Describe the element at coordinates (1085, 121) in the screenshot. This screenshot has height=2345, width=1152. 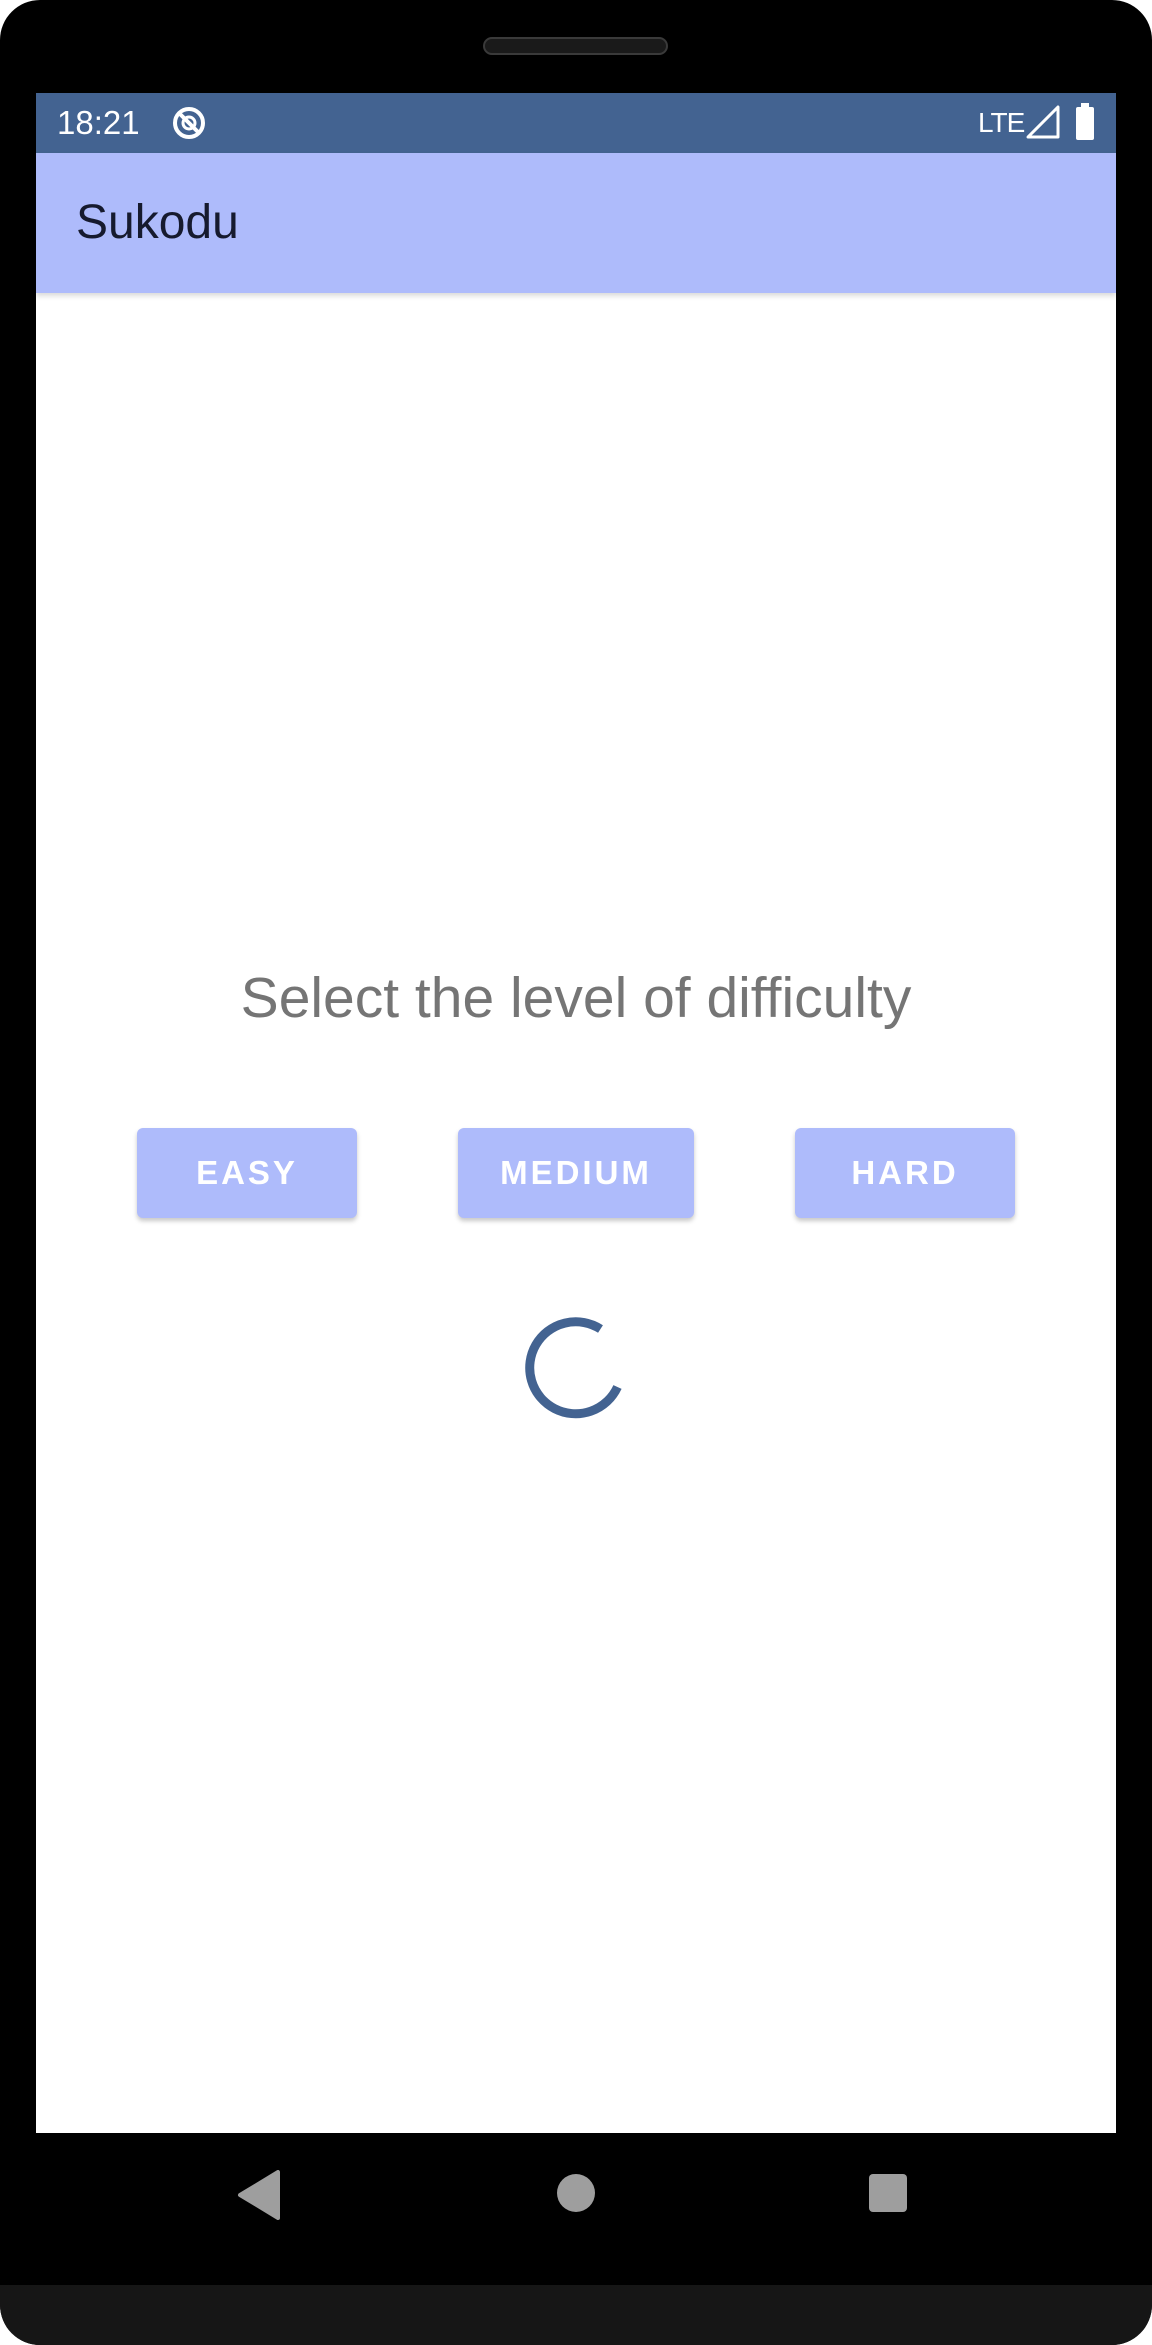
I see `battery-icon` at that location.